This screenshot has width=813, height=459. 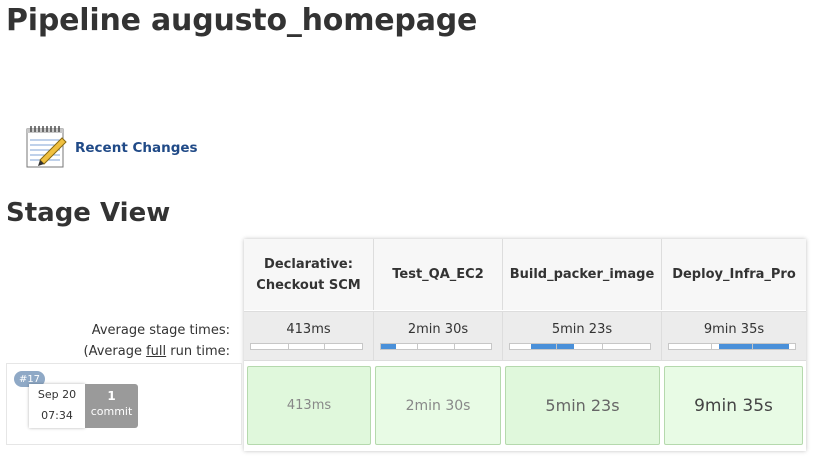 I want to click on avg-time-value: 2min 30s, so click(x=438, y=329).